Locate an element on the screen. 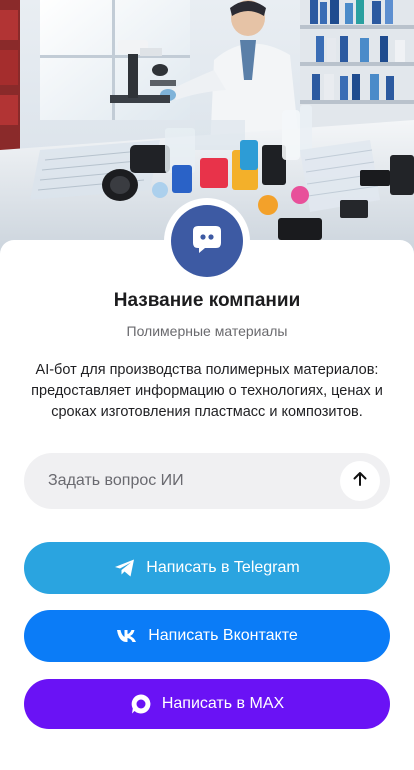  max-button: Написать в MAX is located at coordinates (207, 704).